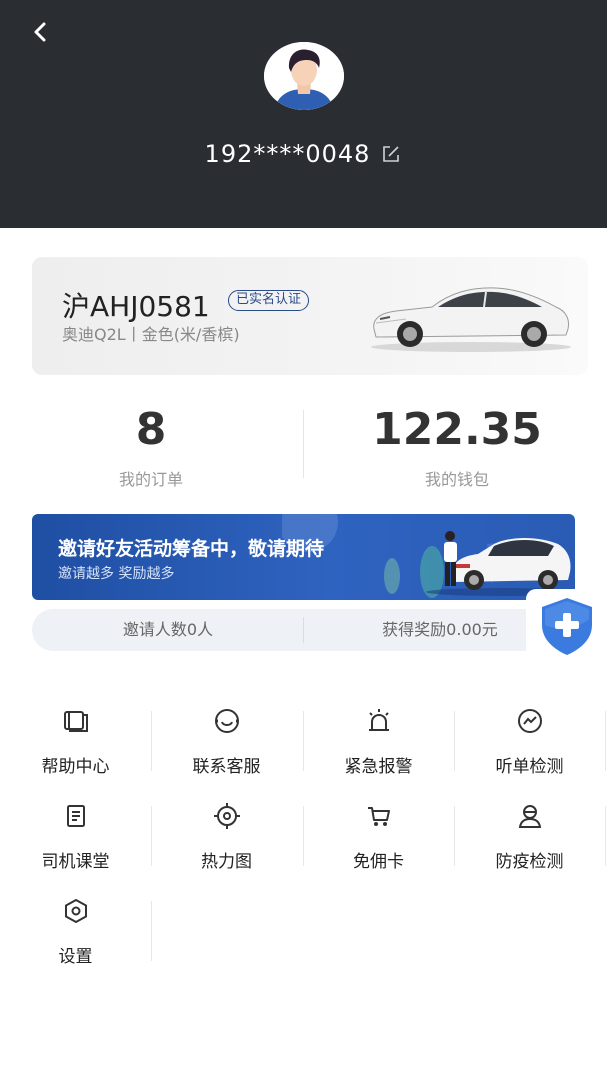  I want to click on orders-count: 8, so click(151, 429).